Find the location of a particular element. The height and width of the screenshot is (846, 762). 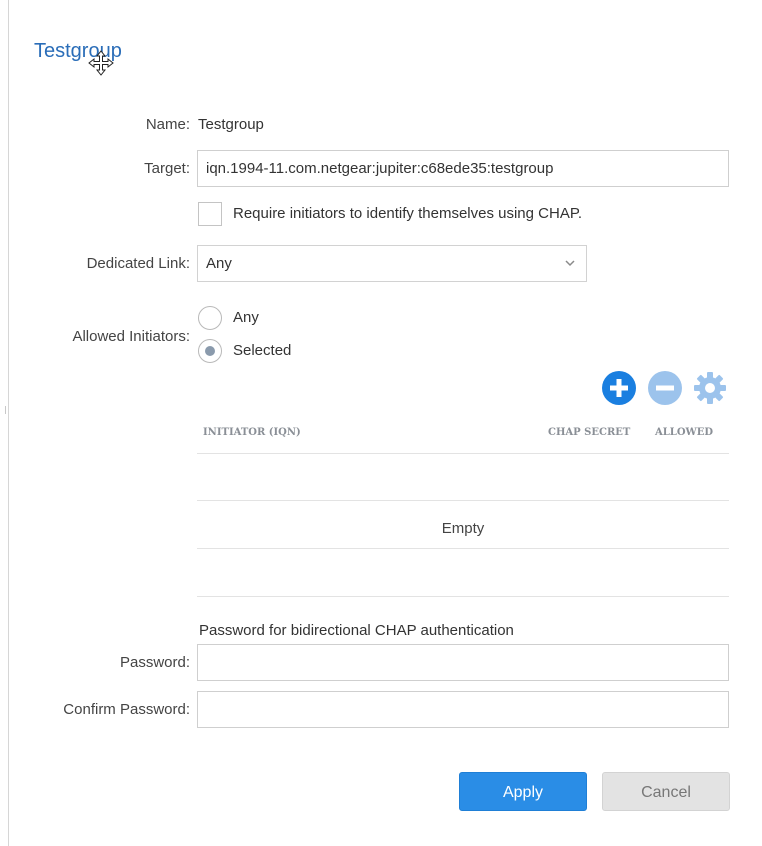

name-label: Name: is located at coordinates (167, 124).